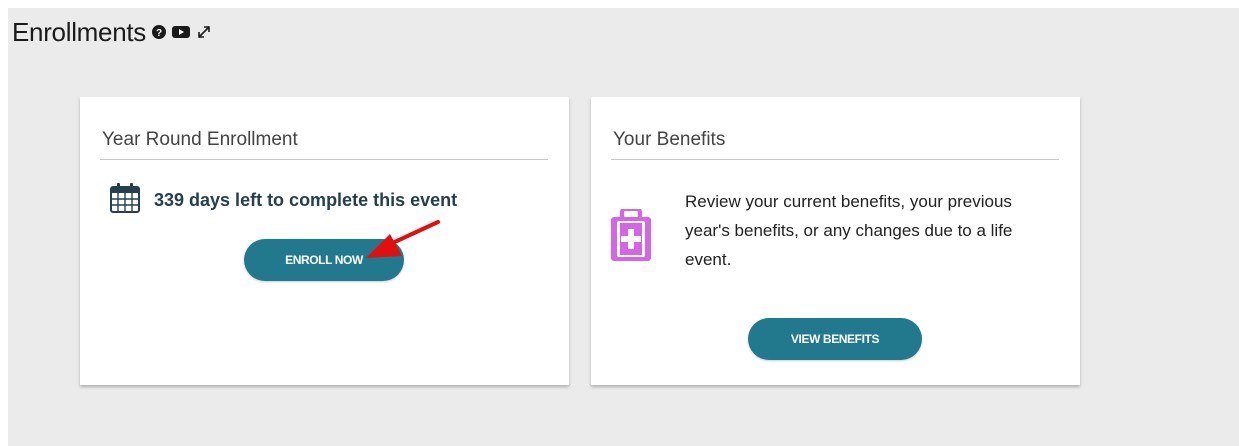 This screenshot has height=446, width=1239. Describe the element at coordinates (79, 31) in the screenshot. I see `page-title: Enrollments` at that location.